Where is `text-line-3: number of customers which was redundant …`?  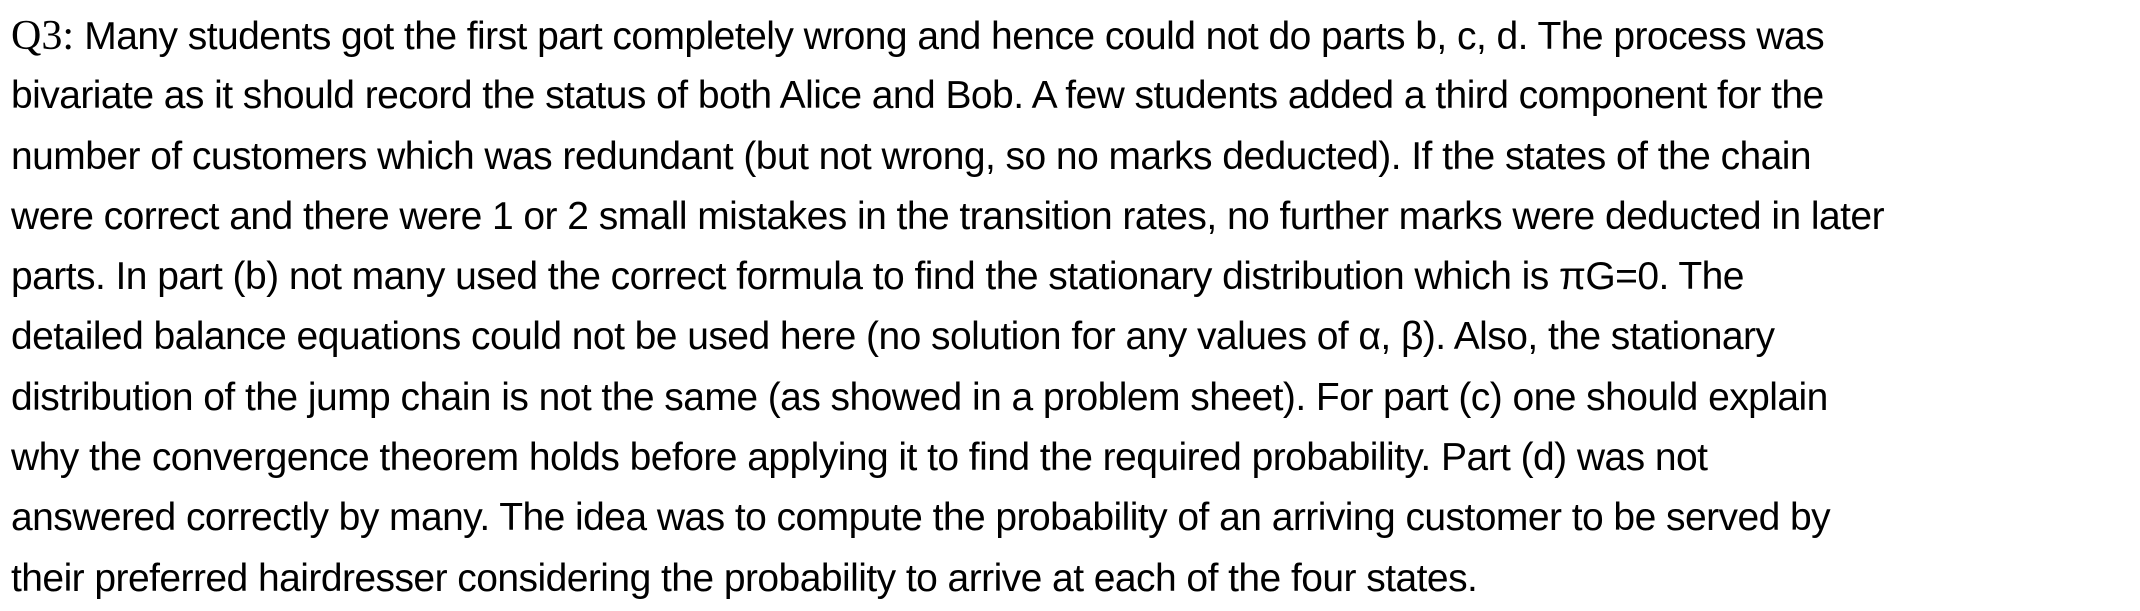
text-line-3: number of customers which was redundant … is located at coordinates (911, 156).